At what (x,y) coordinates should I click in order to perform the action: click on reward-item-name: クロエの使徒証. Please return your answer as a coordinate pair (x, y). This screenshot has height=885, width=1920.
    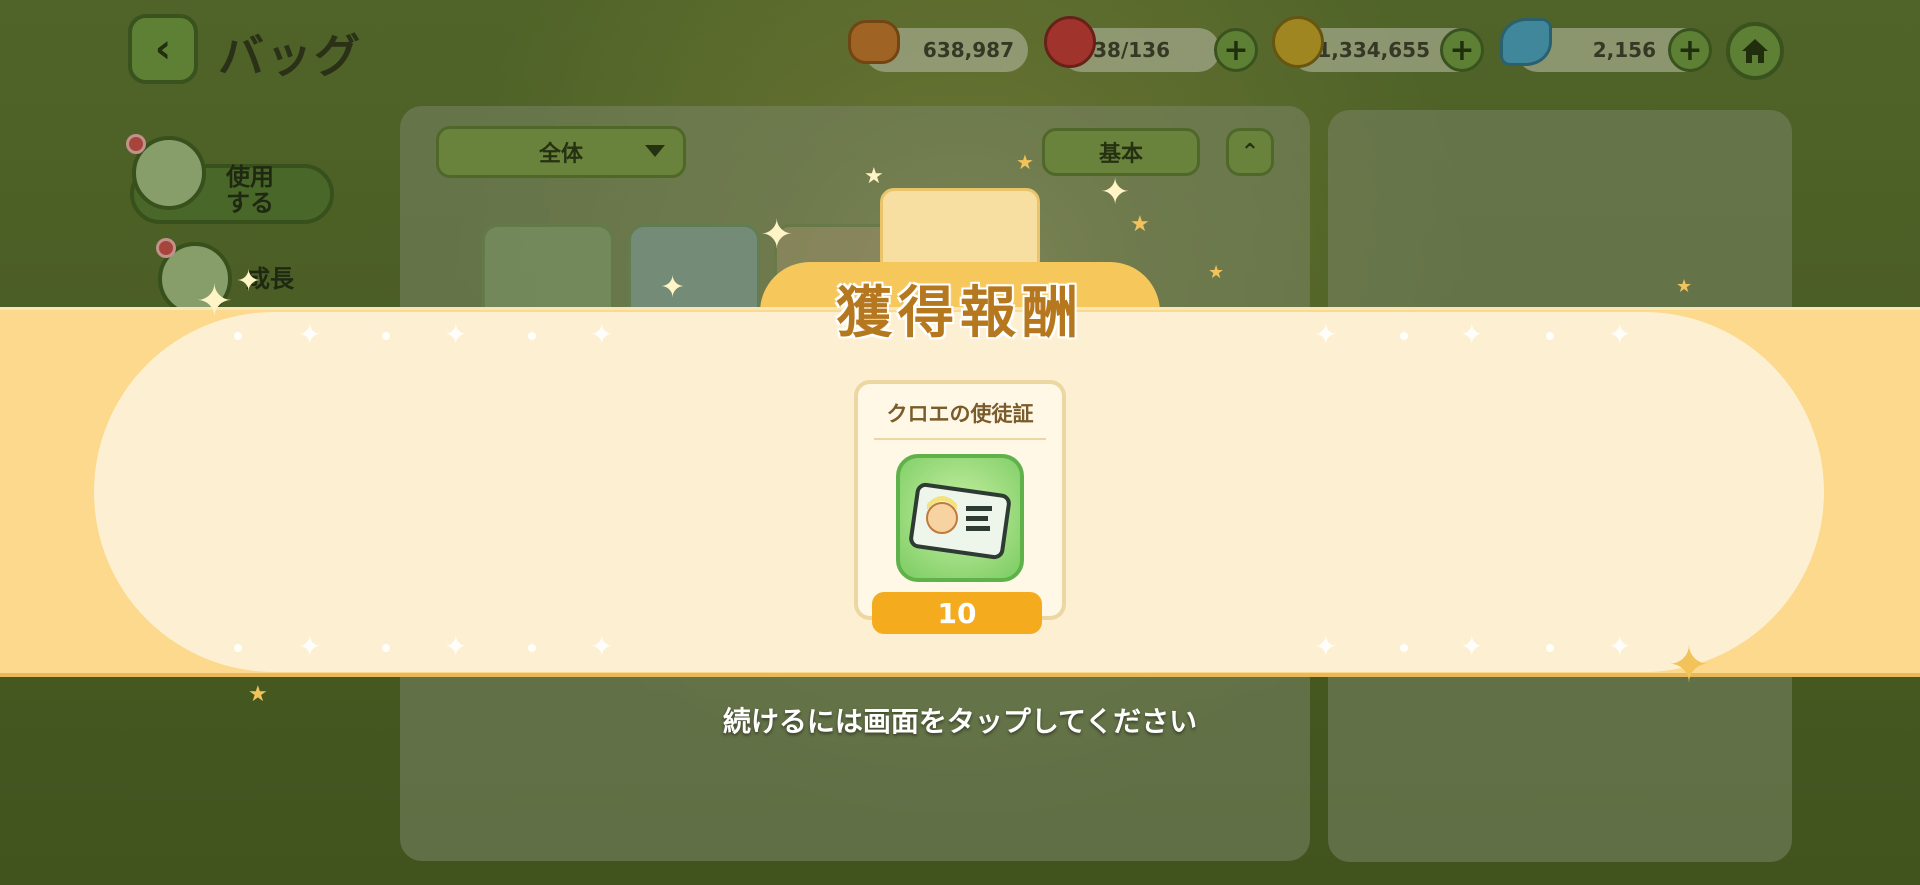
    Looking at the image, I should click on (960, 414).